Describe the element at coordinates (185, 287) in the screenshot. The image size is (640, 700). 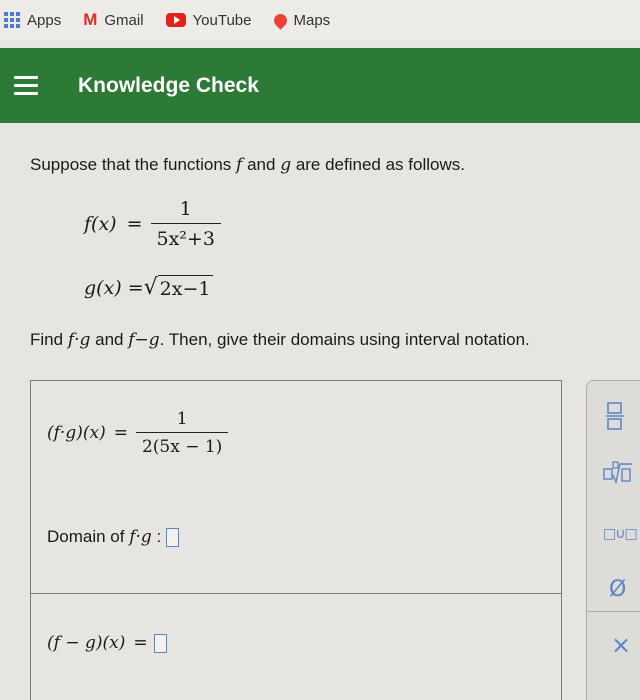
I see `g-radicand: 2x−1` at that location.